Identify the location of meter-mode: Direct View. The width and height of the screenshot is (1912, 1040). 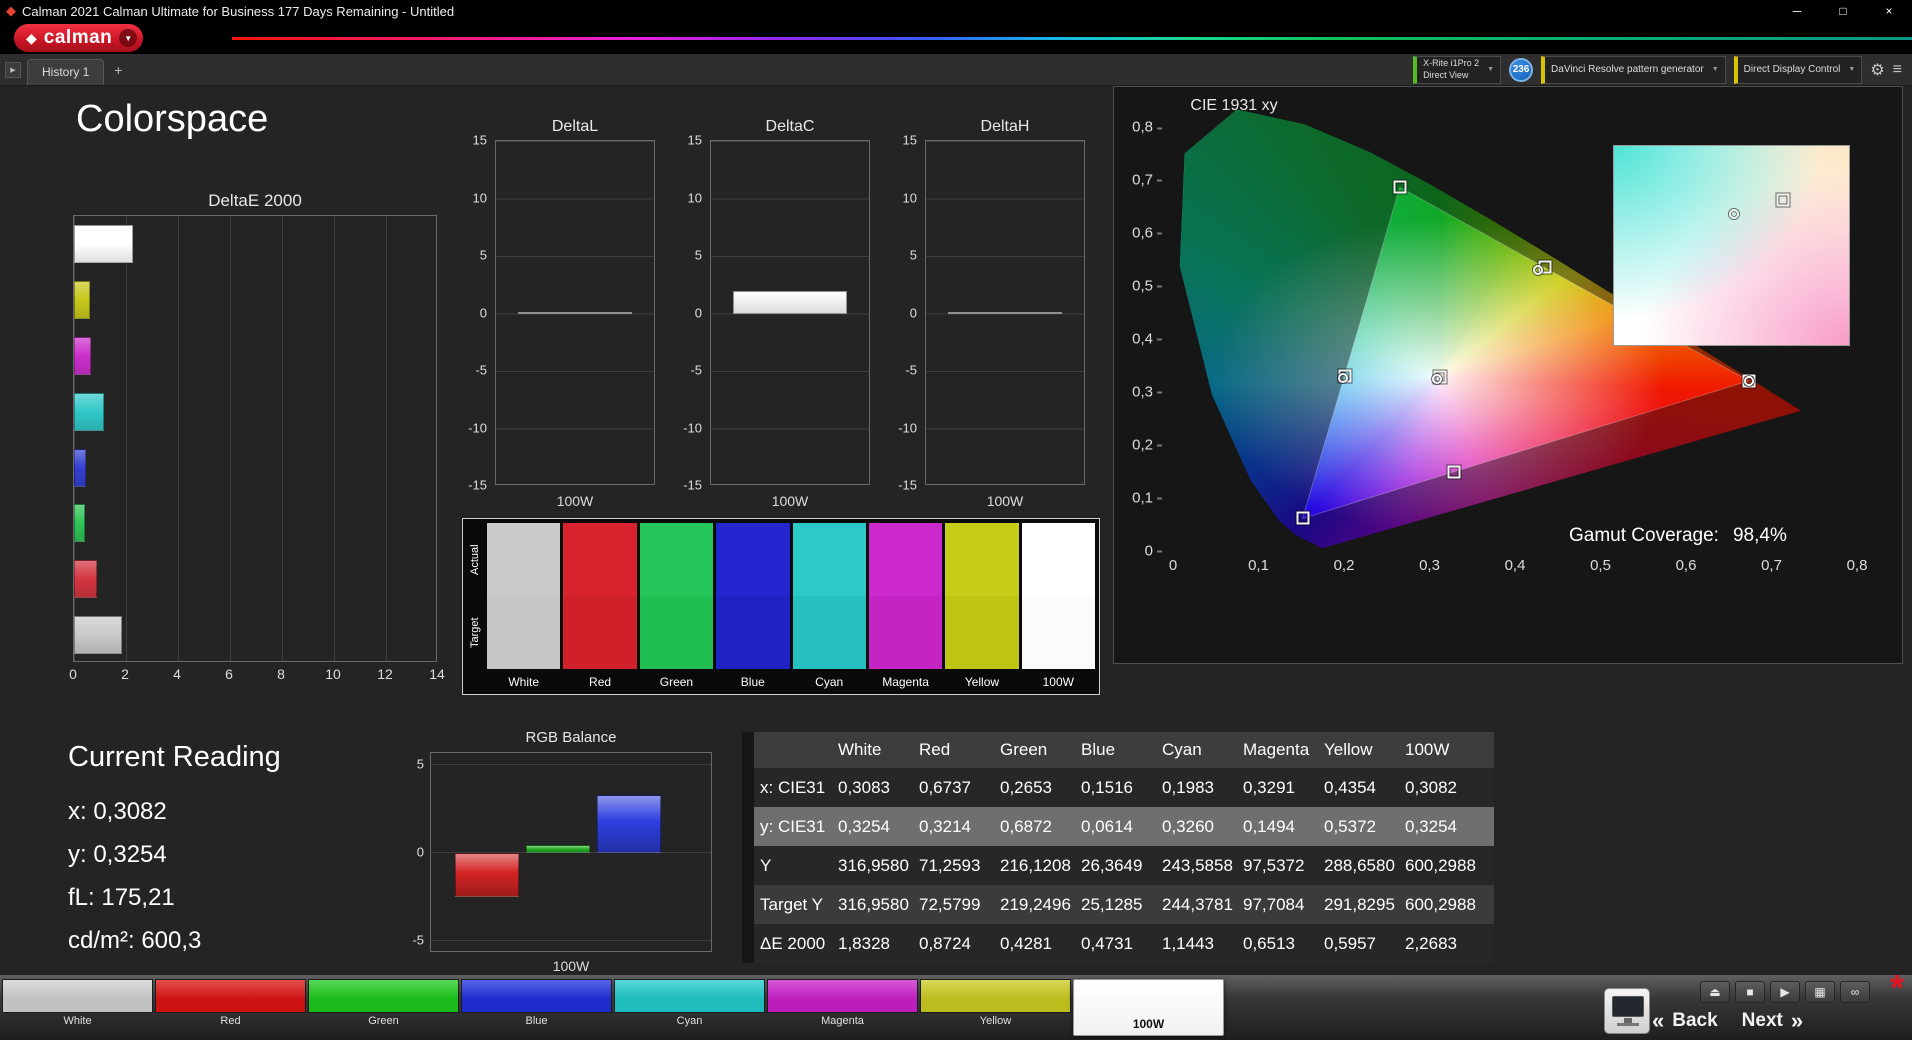
(1446, 74).